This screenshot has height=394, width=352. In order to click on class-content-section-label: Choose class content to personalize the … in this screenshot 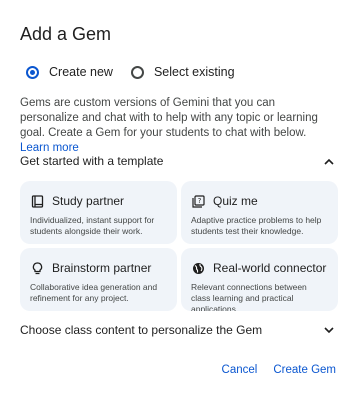, I will do `click(141, 330)`.